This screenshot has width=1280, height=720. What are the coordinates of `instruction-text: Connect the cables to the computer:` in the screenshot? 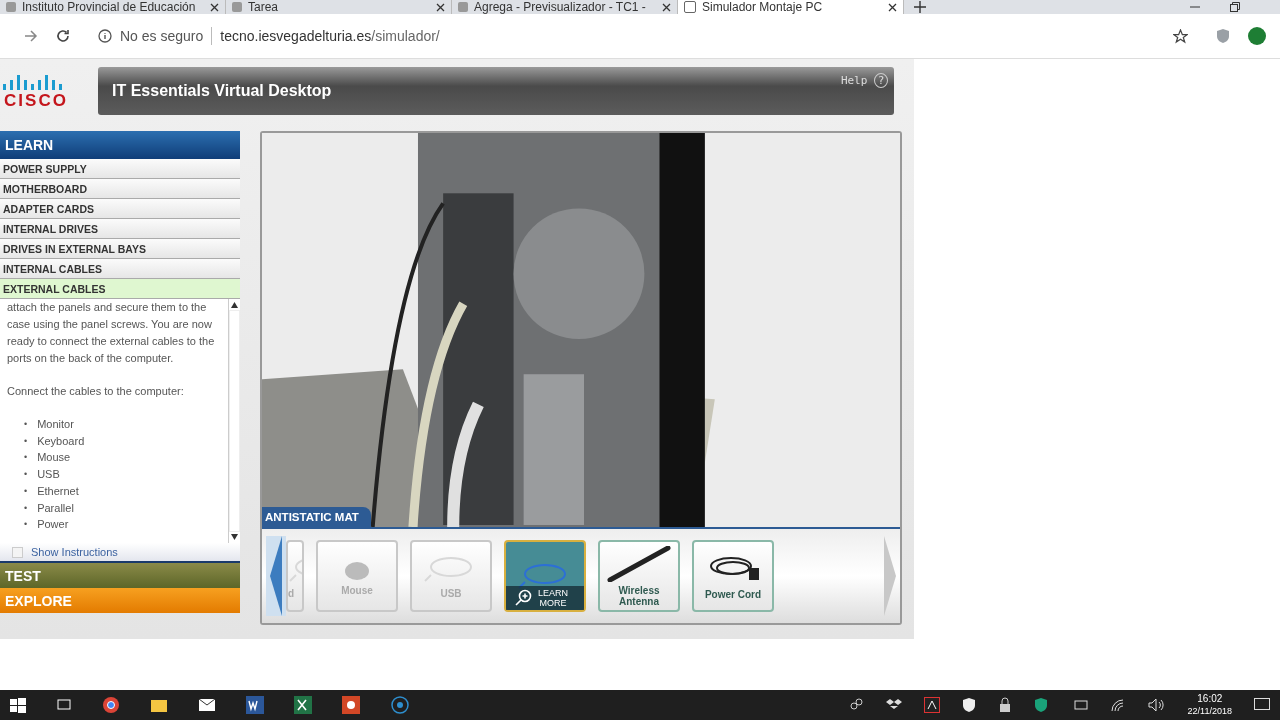 It's located at (96, 391).